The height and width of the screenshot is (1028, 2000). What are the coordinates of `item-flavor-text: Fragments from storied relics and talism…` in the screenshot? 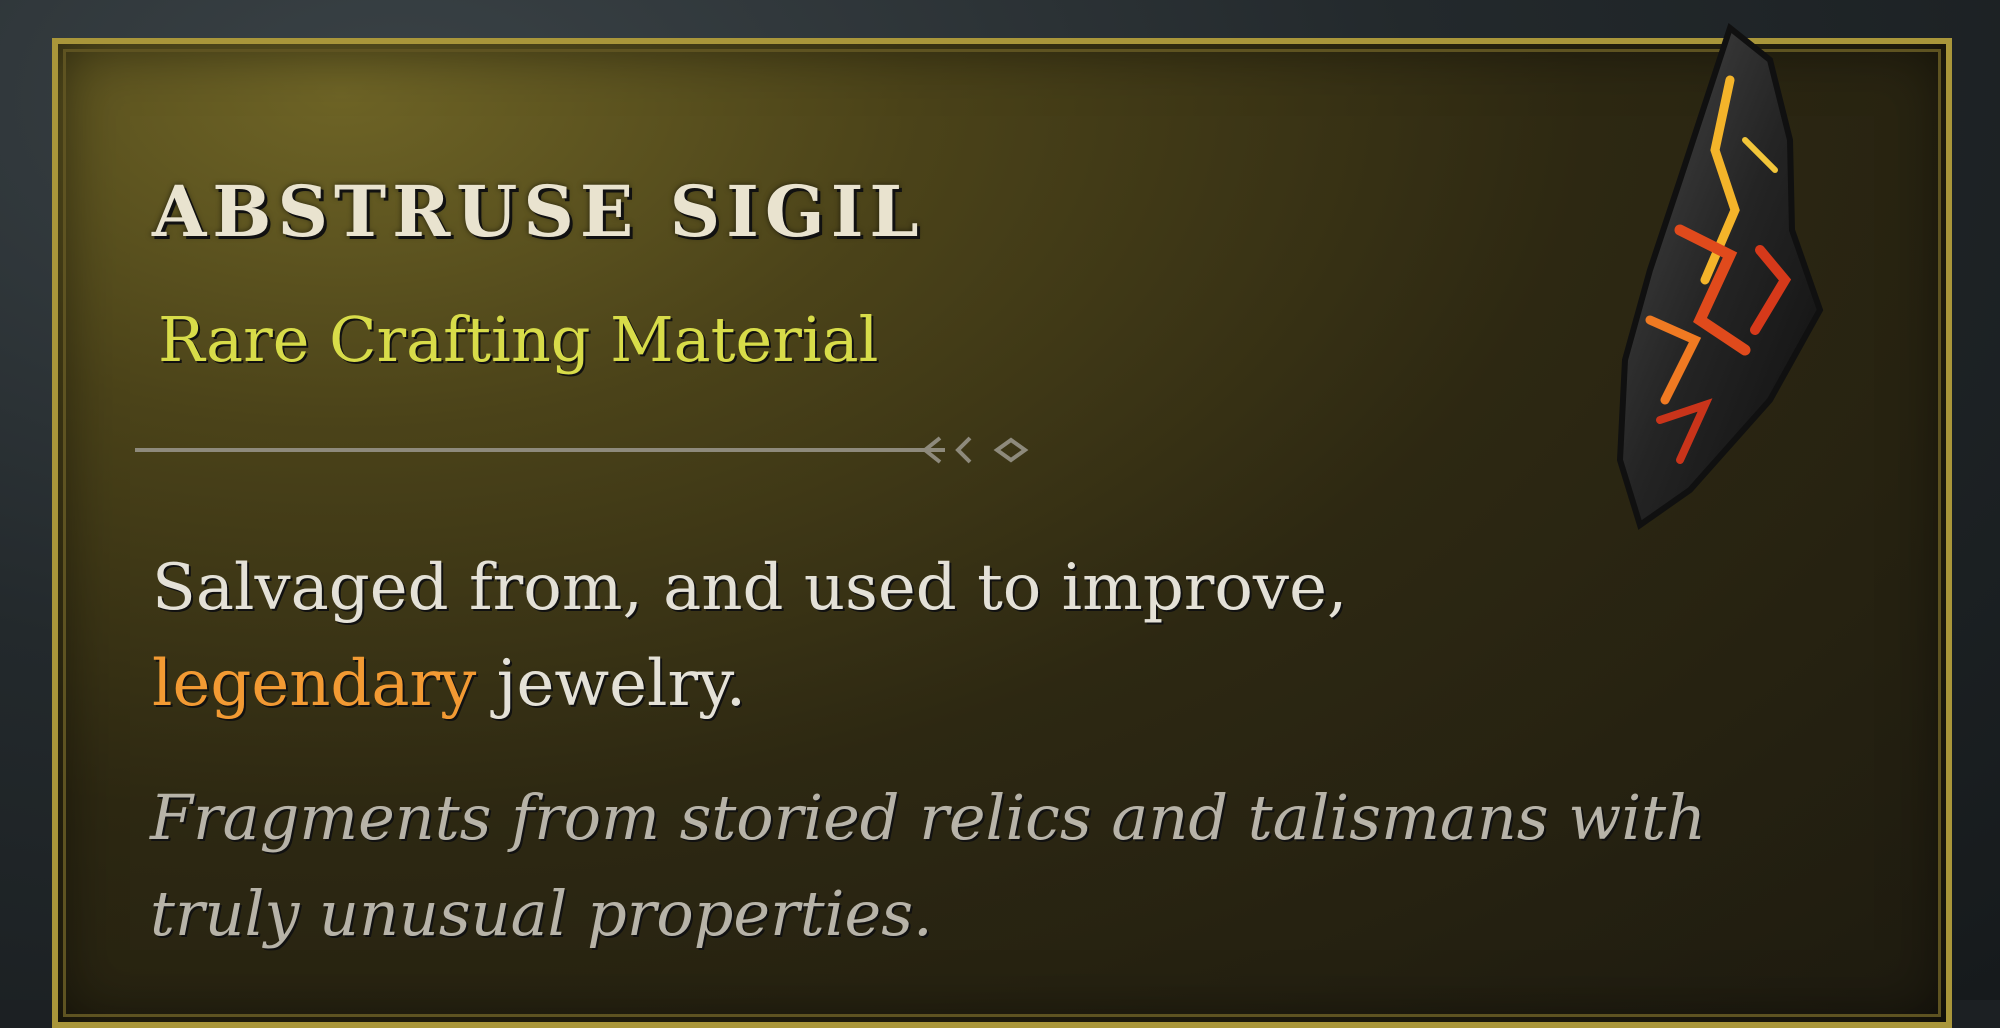 It's located at (928, 865).